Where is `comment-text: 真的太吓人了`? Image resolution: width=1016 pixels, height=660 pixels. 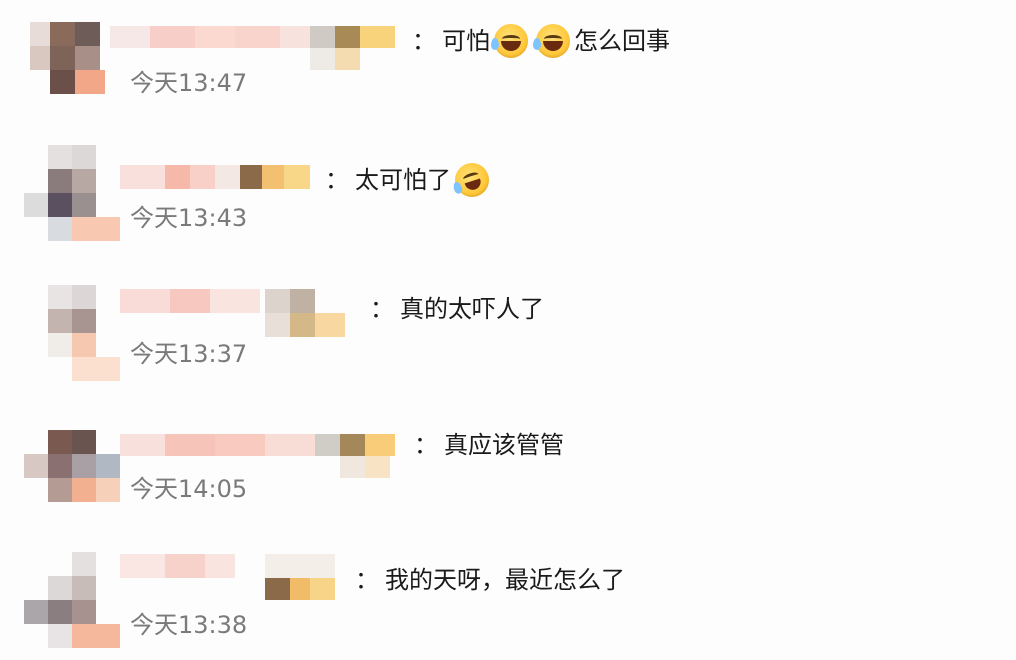 comment-text: 真的太吓人了 is located at coordinates (472, 309).